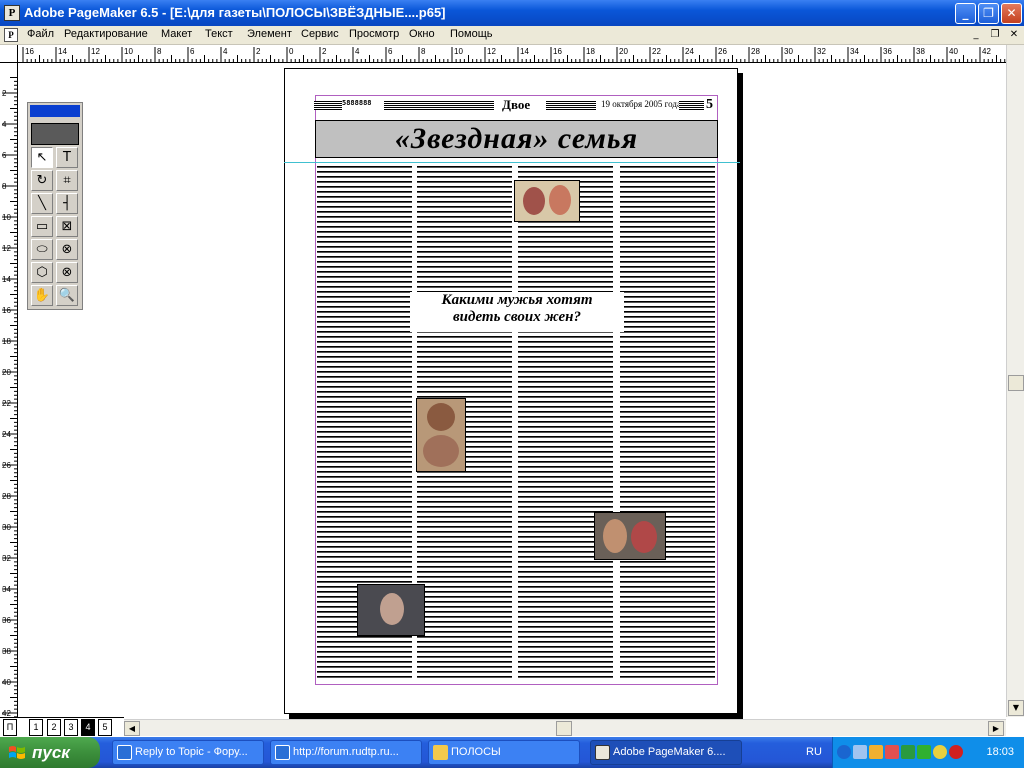 The height and width of the screenshot is (768, 1024). What do you see at coordinates (176, 34) in the screenshot?
I see `menu-layout: Макет` at bounding box center [176, 34].